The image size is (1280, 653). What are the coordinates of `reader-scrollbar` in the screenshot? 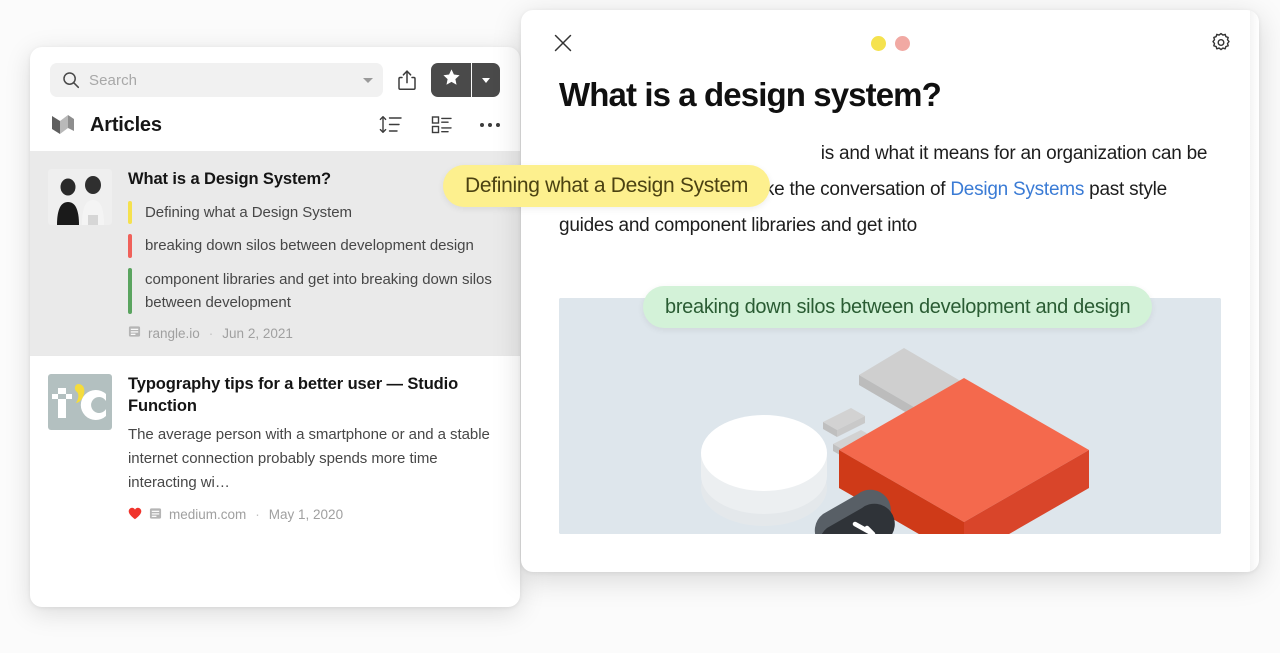 It's located at (1254, 291).